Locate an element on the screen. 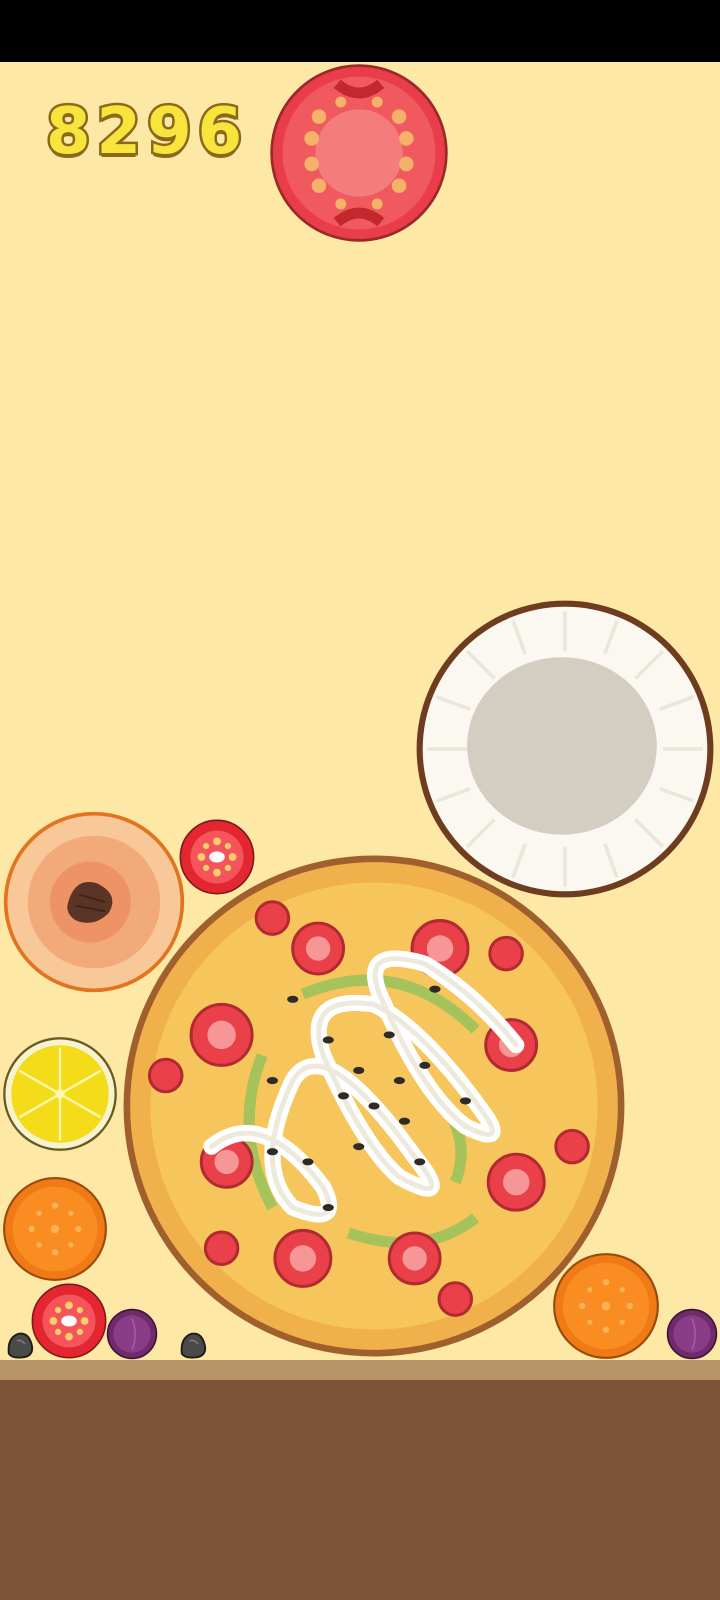 This screenshot has width=720, height=1600. ground-edge is located at coordinates (360, 1370).